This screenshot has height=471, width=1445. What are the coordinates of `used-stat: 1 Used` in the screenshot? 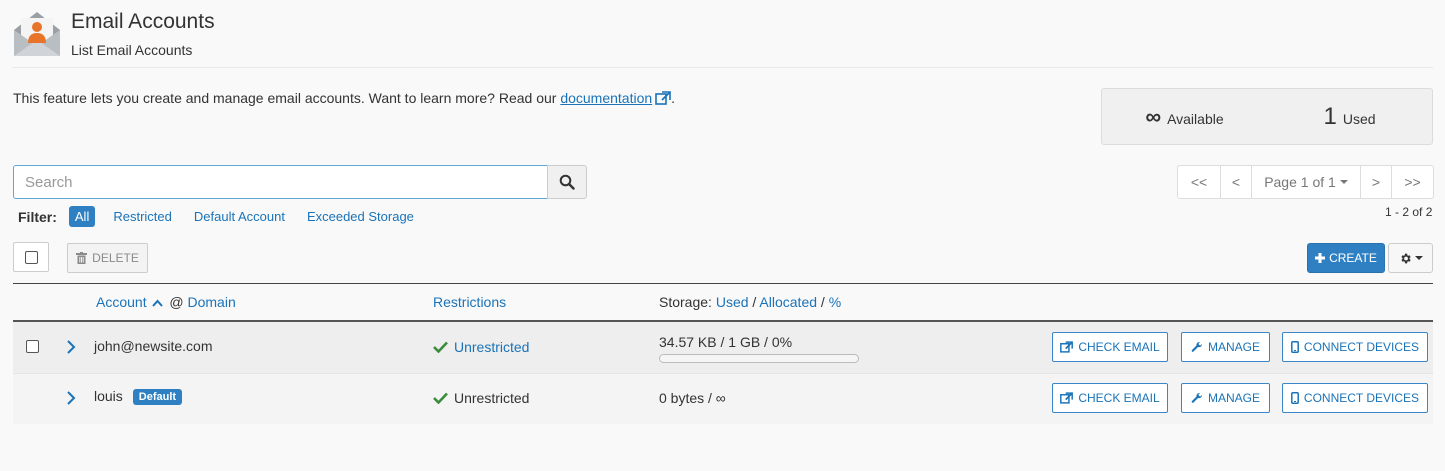 It's located at (1349, 116).